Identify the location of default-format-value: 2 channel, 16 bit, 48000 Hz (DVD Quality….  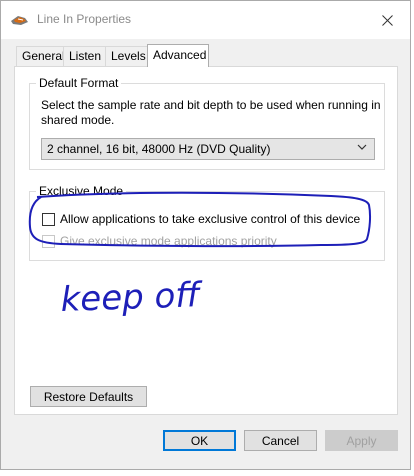
(159, 149).